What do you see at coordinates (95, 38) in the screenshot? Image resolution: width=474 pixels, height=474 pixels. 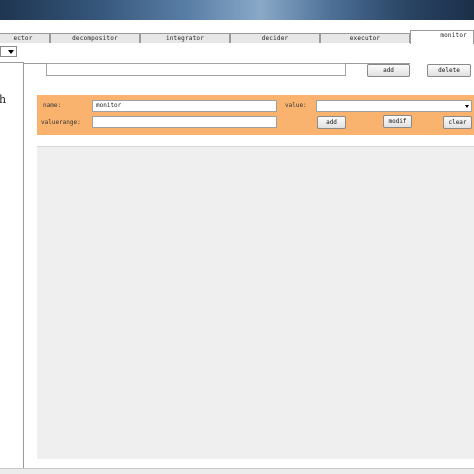 I see `tab-decompositor: decompositor` at bounding box center [95, 38].